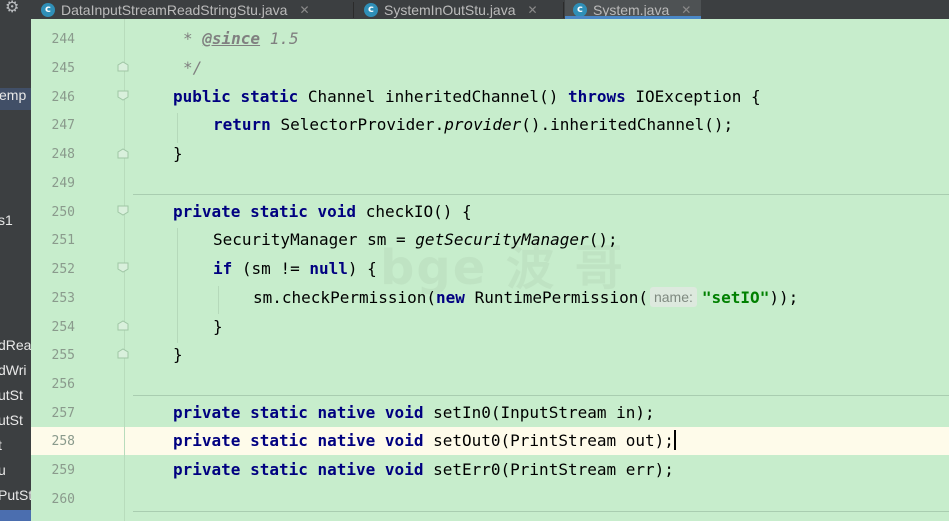  What do you see at coordinates (345, 297) in the screenshot?
I see `code-text: sm.checkPermission(` at bounding box center [345, 297].